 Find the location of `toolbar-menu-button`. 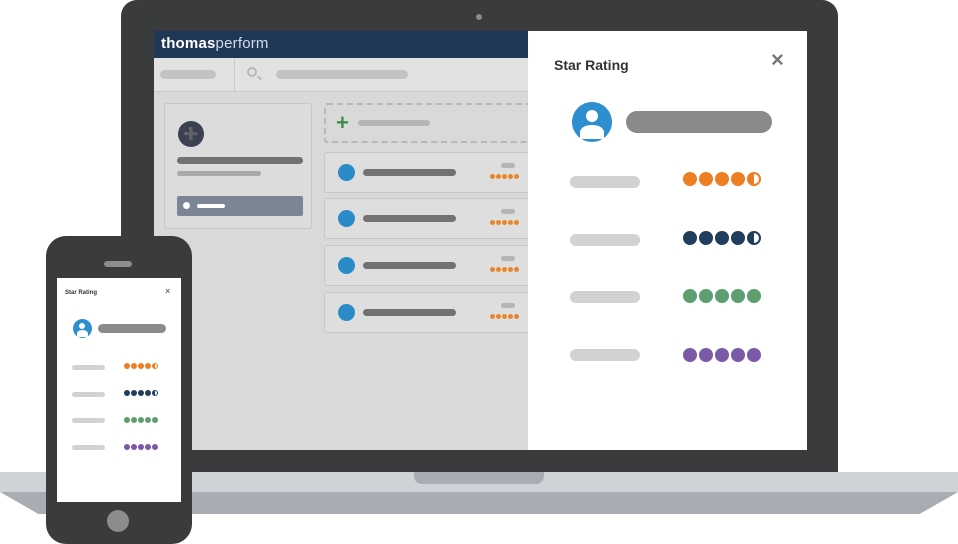

toolbar-menu-button is located at coordinates (188, 74).